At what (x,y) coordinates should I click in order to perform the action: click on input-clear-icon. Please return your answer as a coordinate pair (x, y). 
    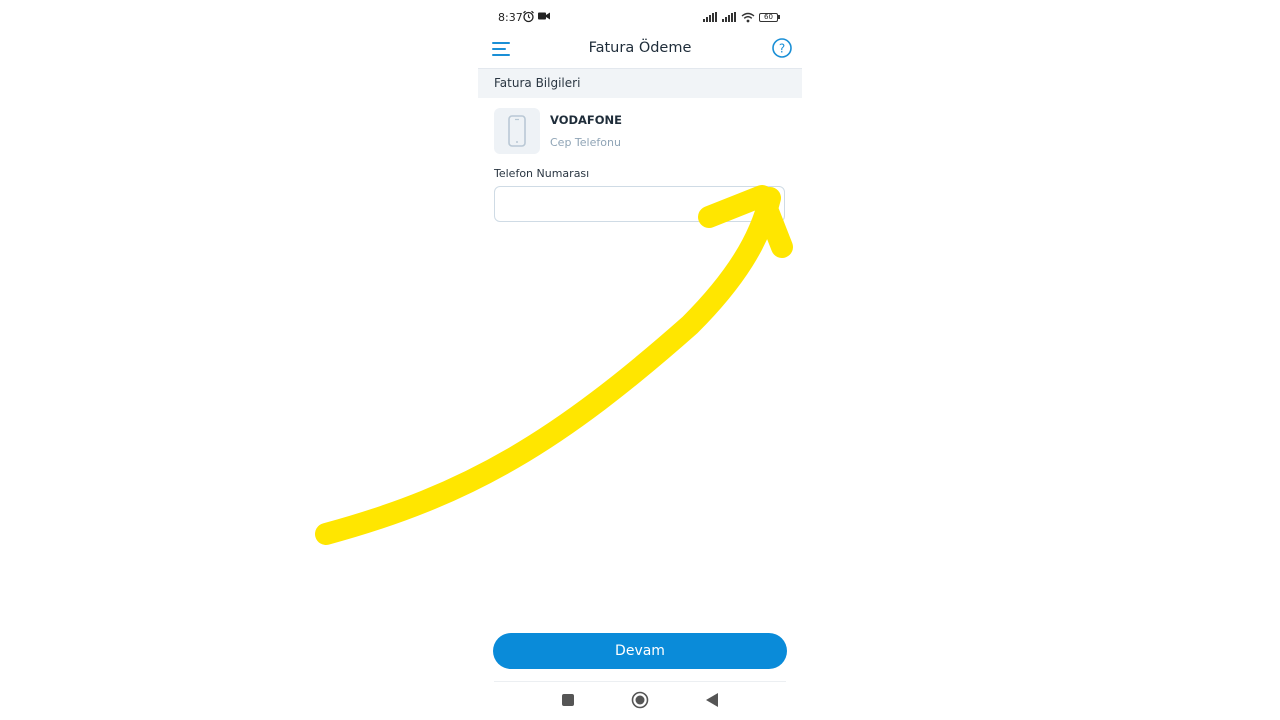
    Looking at the image, I should click on (772, 202).